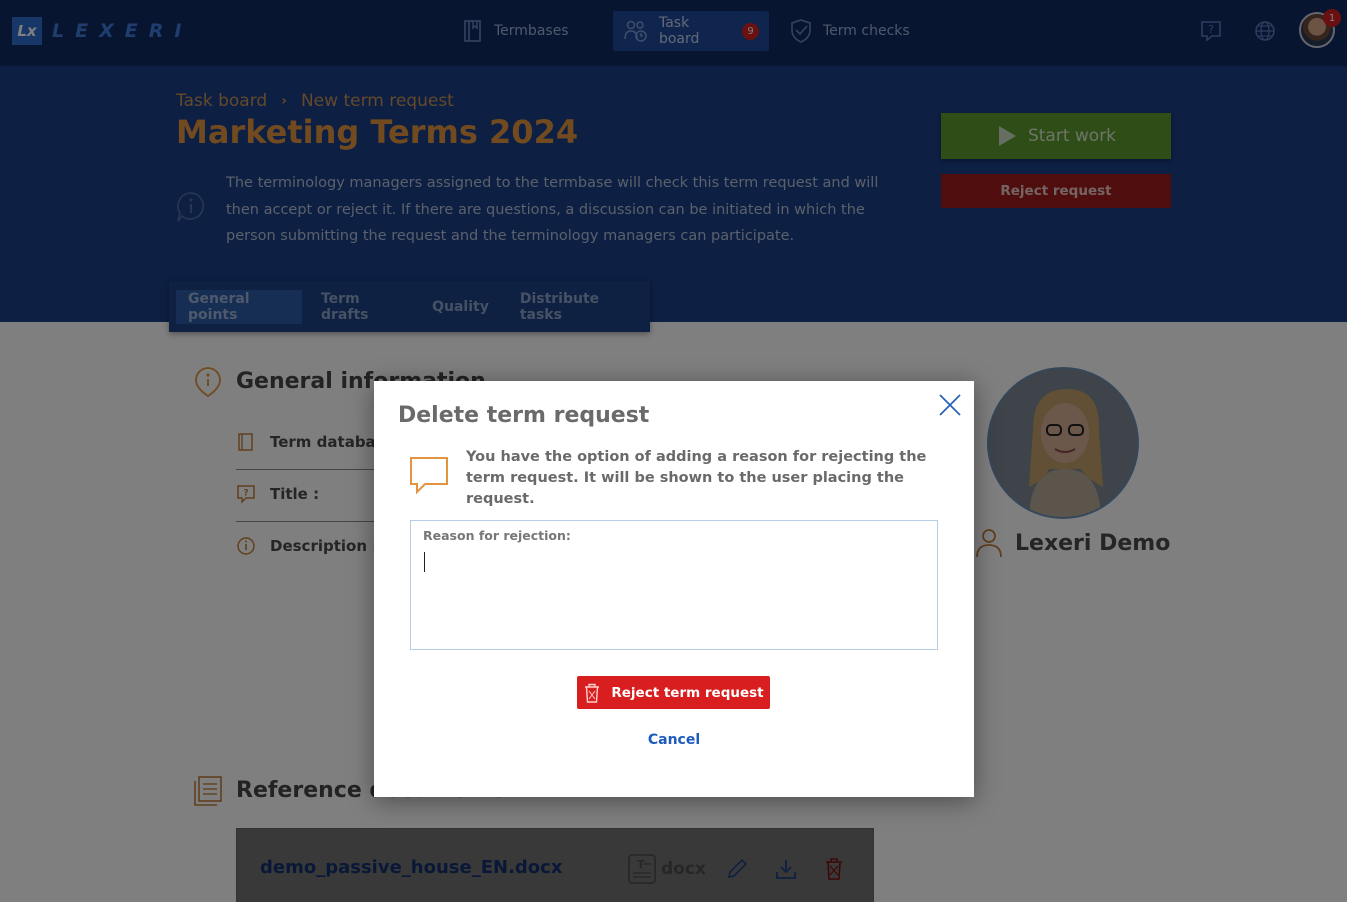 Image resolution: width=1347 pixels, height=902 pixels. What do you see at coordinates (497, 535) in the screenshot?
I see `reason-label: Reason for rejection:` at bounding box center [497, 535].